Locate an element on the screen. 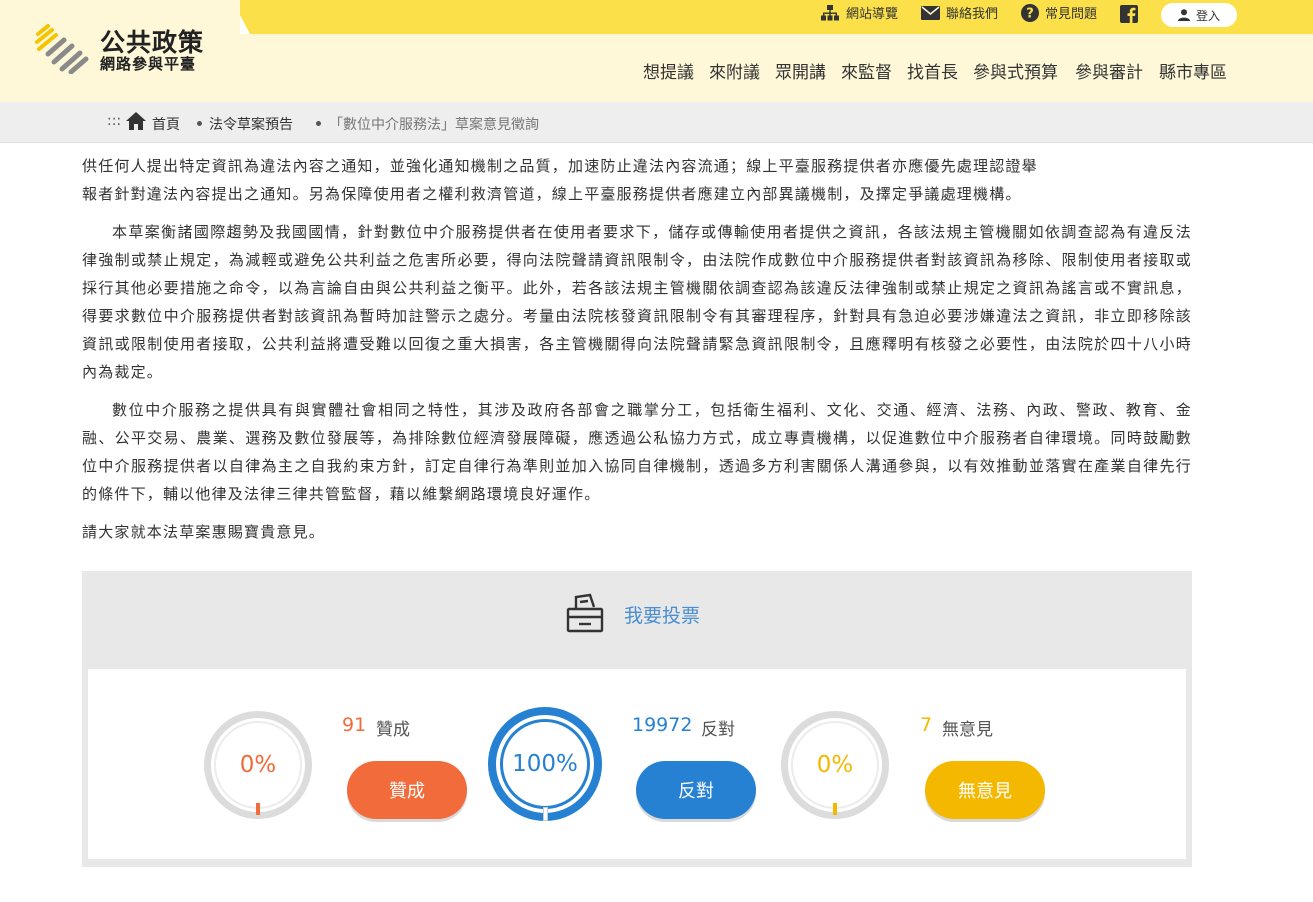 Image resolution: width=1313 pixels, height=902 pixels. site-logo is located at coordinates (62, 49).